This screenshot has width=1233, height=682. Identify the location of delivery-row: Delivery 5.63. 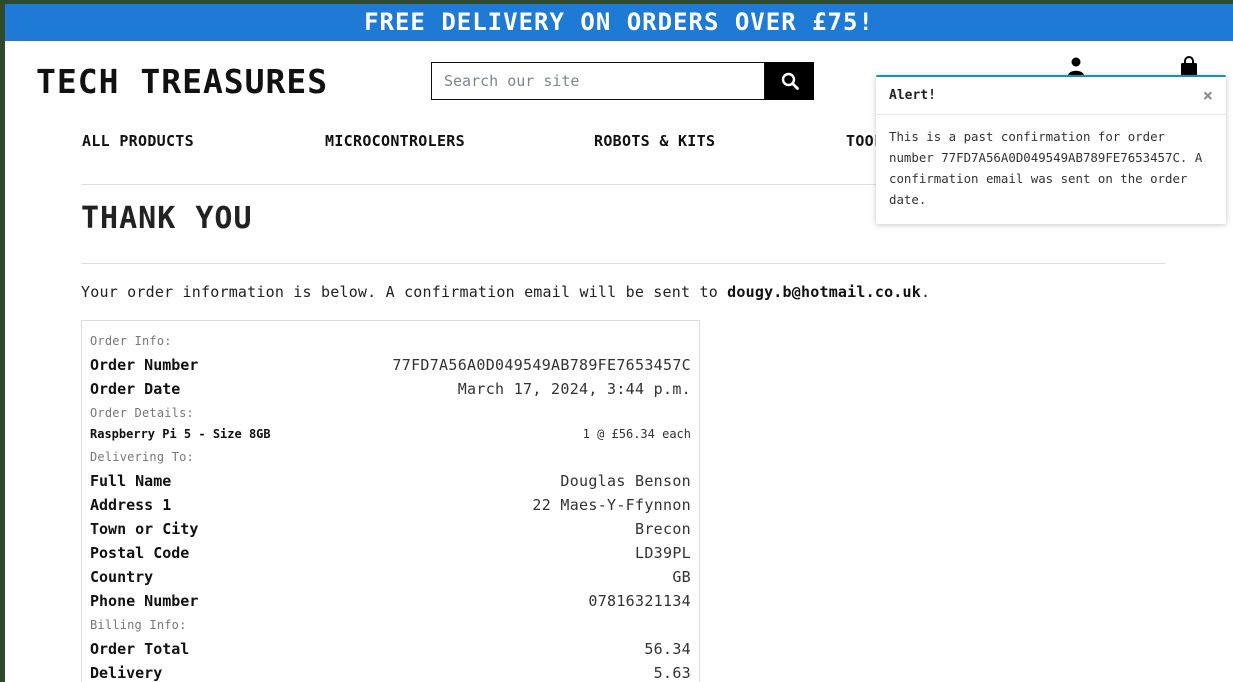
(390, 673).